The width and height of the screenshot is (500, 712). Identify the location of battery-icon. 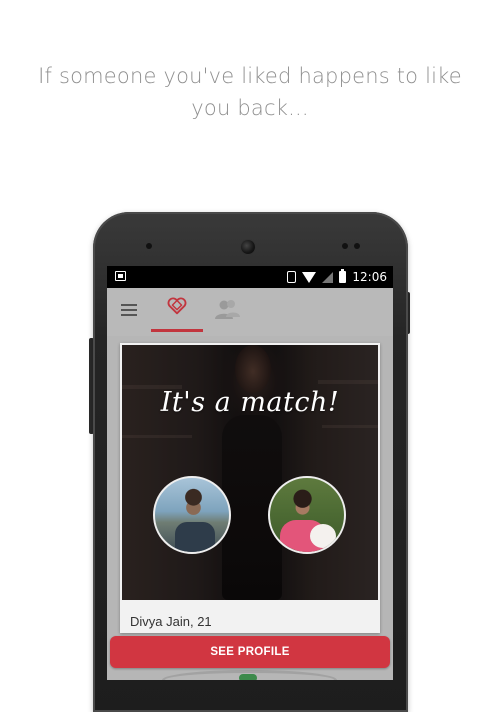
(343, 276).